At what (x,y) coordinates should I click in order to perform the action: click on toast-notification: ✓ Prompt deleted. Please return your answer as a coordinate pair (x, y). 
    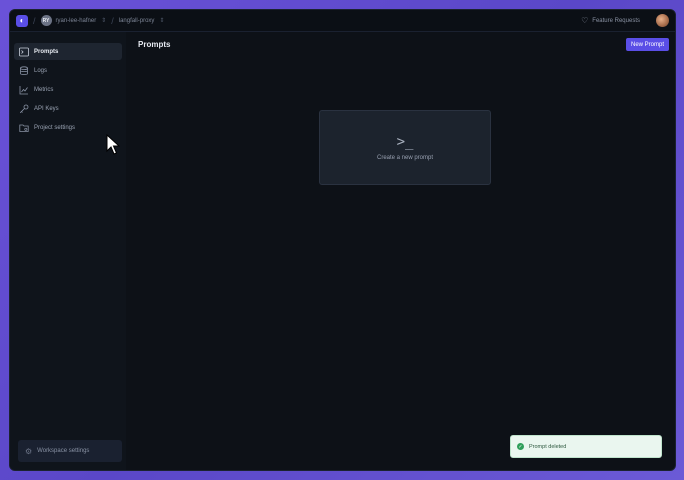
    Looking at the image, I should click on (586, 446).